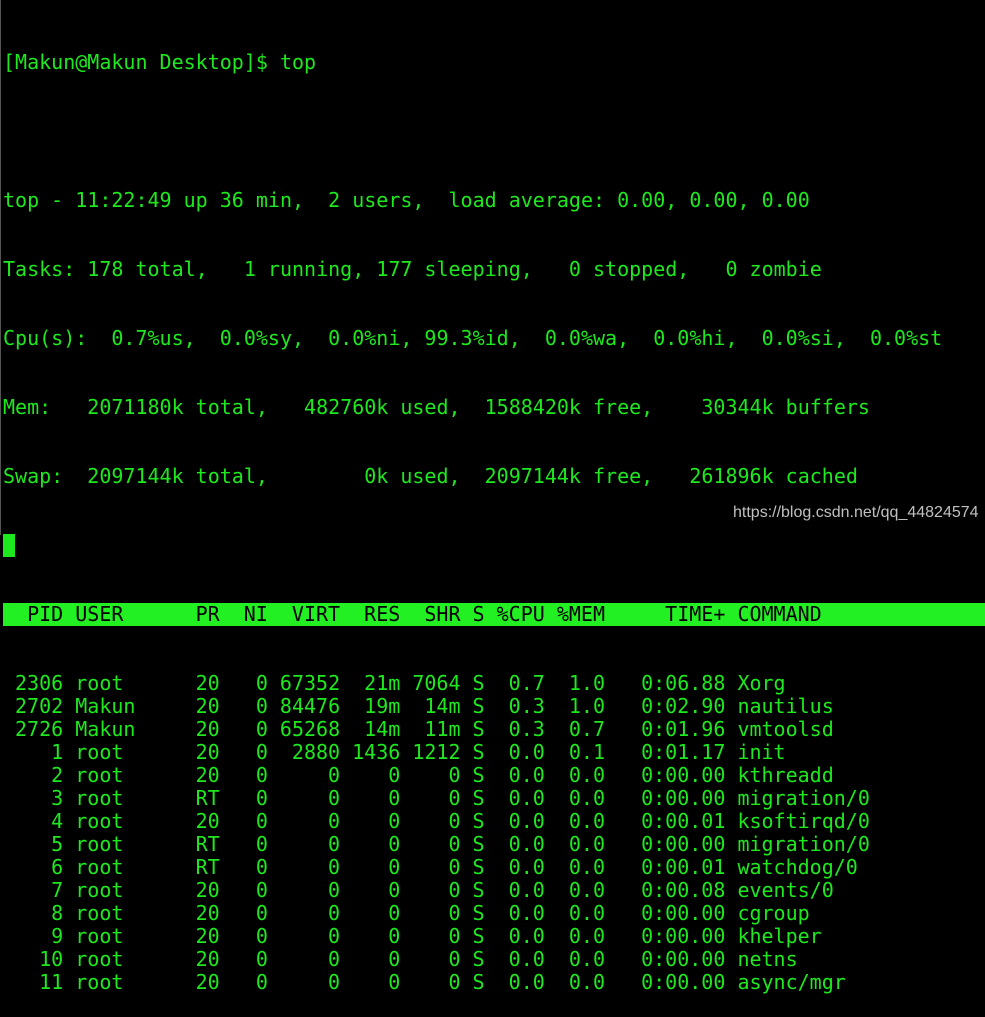 This screenshot has width=985, height=1017. I want to click on cell-pid: 2702, so click(39, 706).